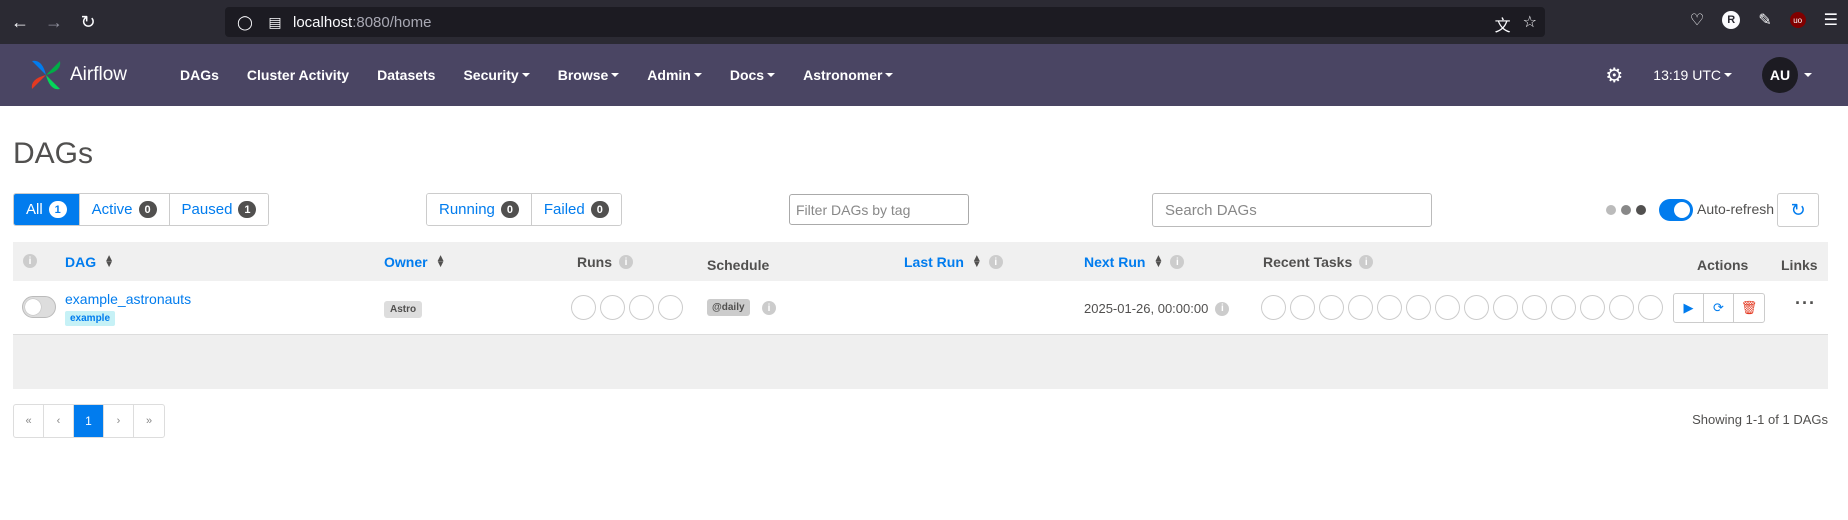  Describe the element at coordinates (1760, 419) in the screenshot. I see `pagination-summary: Showing 1-1 of 1 DAGs` at that location.